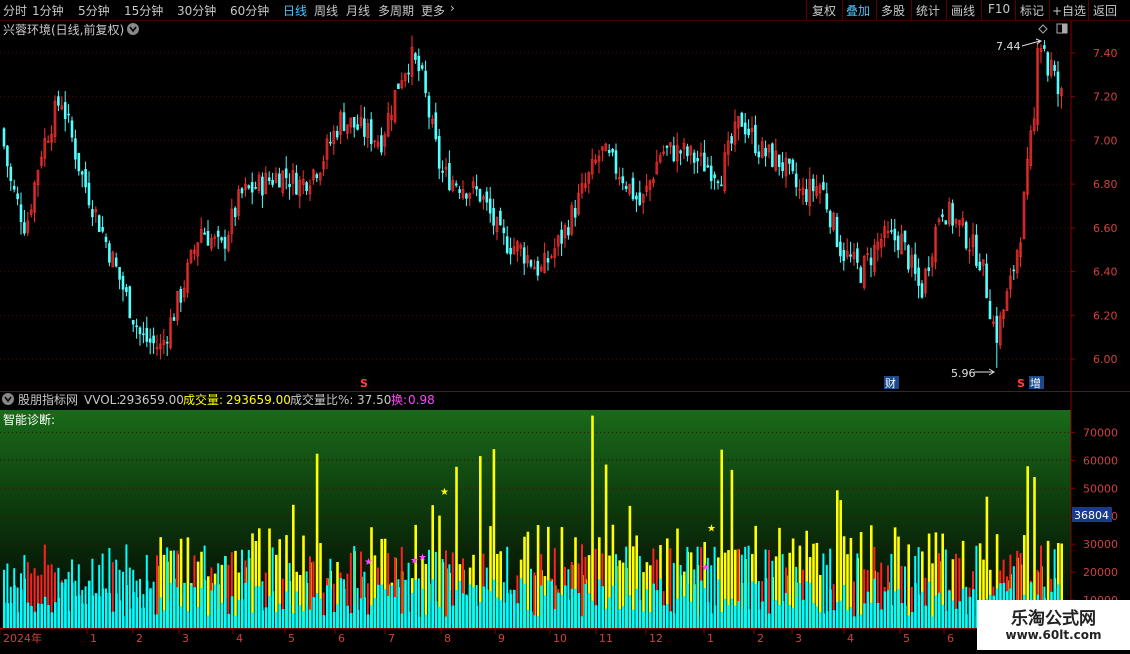 The width and height of the screenshot is (1130, 654). I want to click on event-marker-finance: 财, so click(891, 383).